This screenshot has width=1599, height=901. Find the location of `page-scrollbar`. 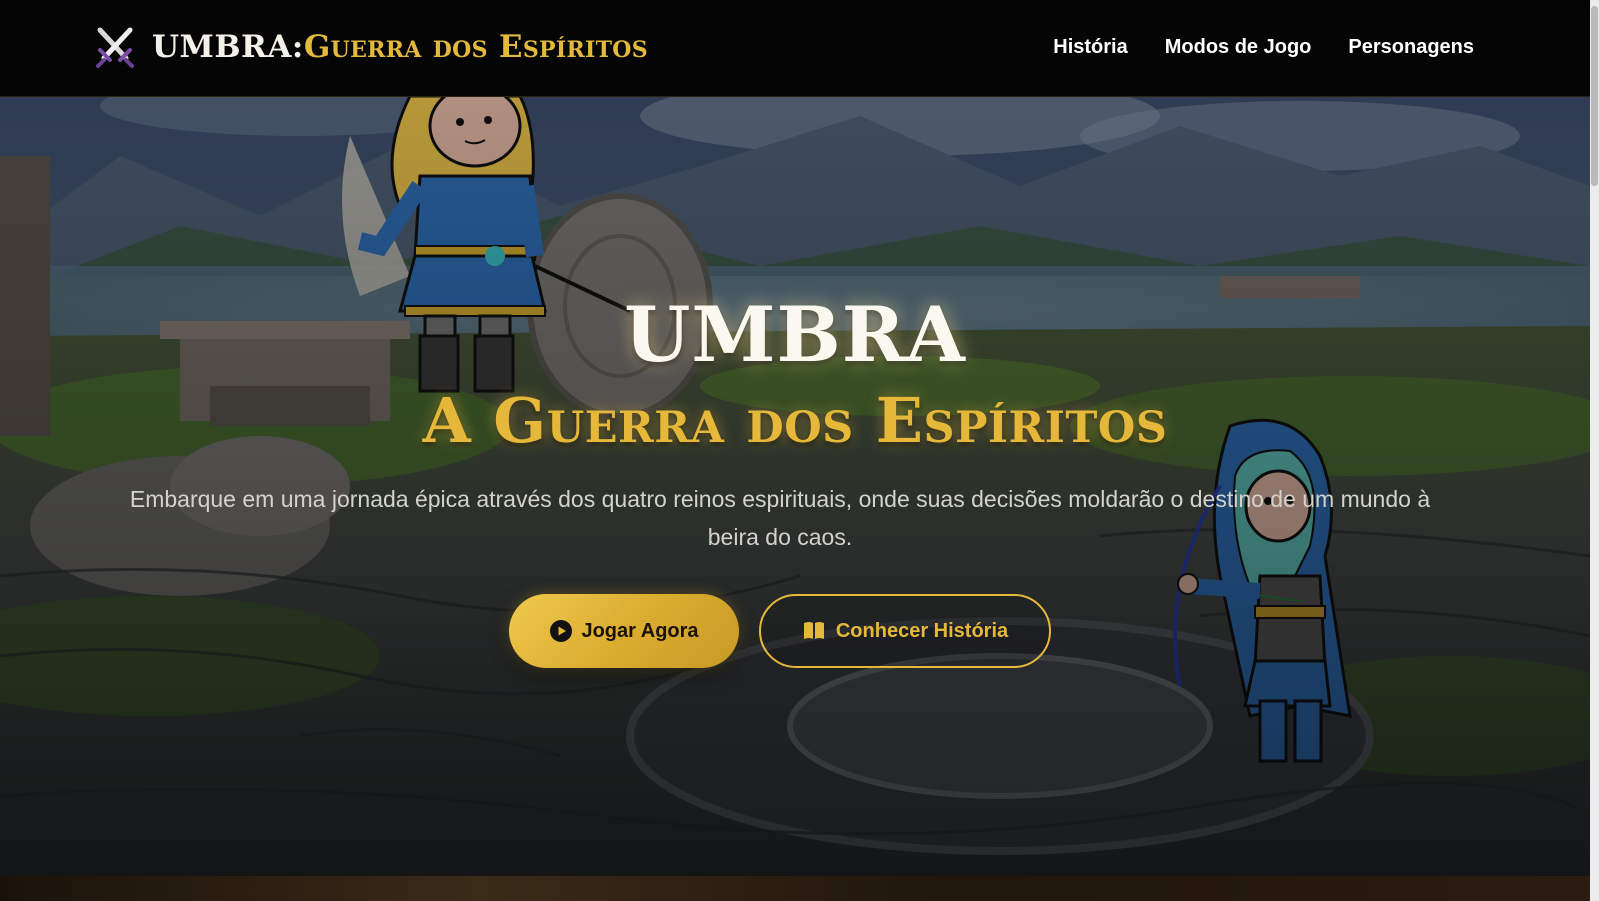

page-scrollbar is located at coordinates (1594, 450).